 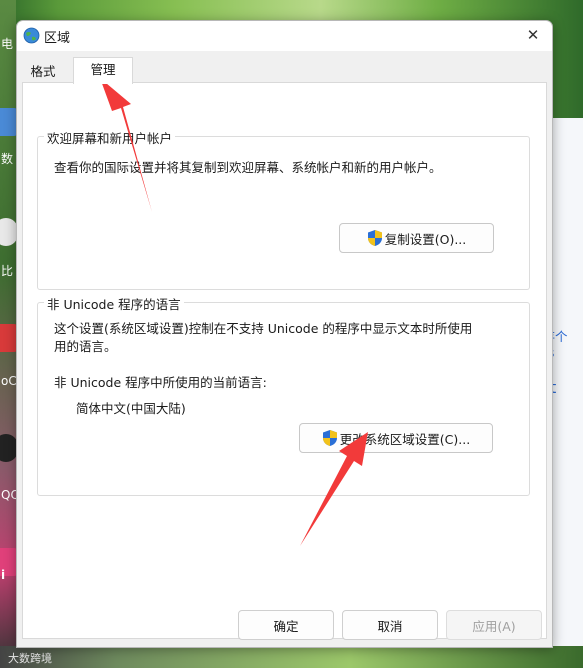 I want to click on ok-button: 确定, so click(x=286, y=625).